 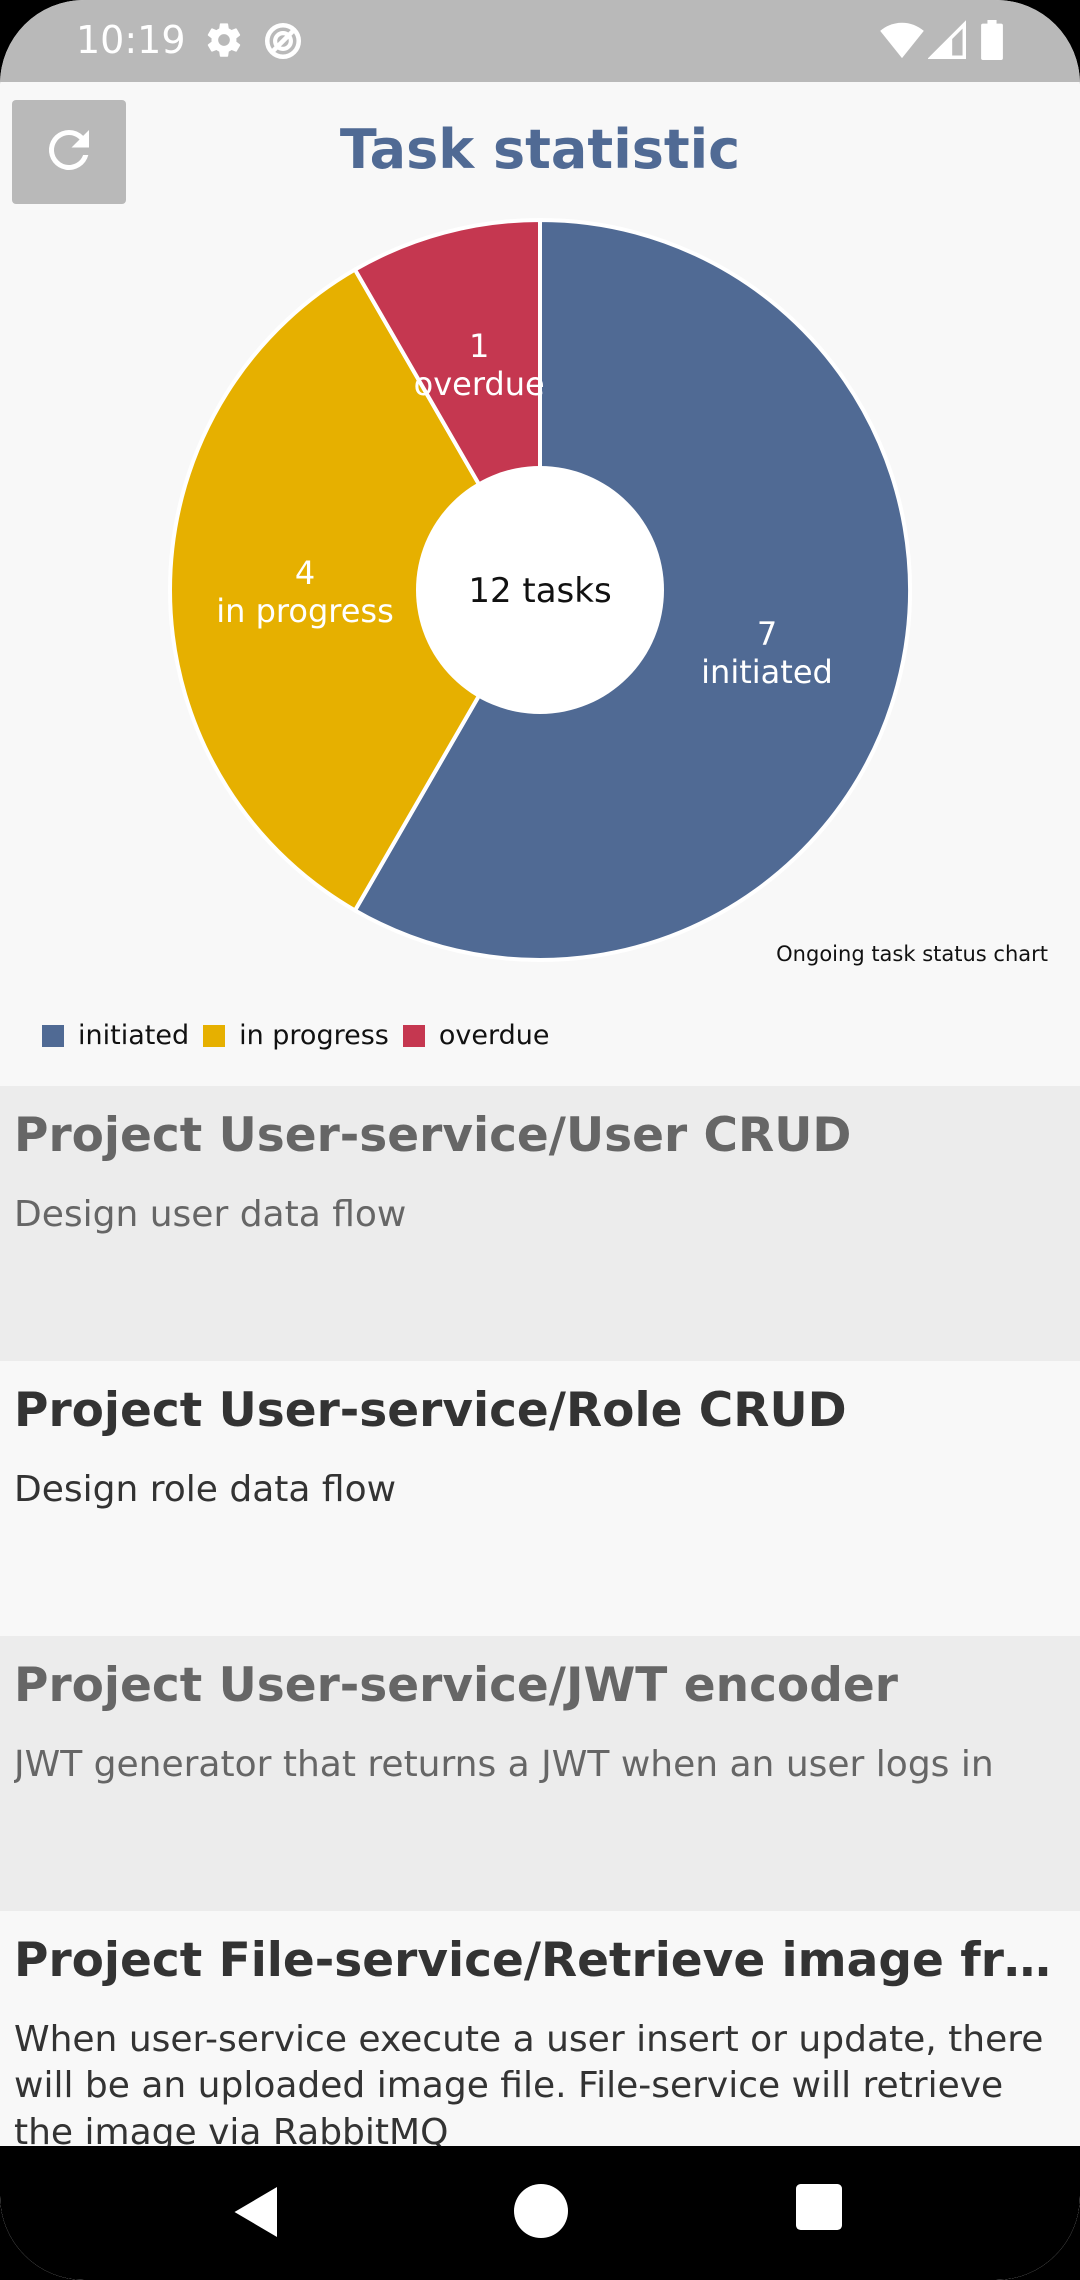 I want to click on task-title: Project User-service/JWT encoder, so click(x=456, y=1685).